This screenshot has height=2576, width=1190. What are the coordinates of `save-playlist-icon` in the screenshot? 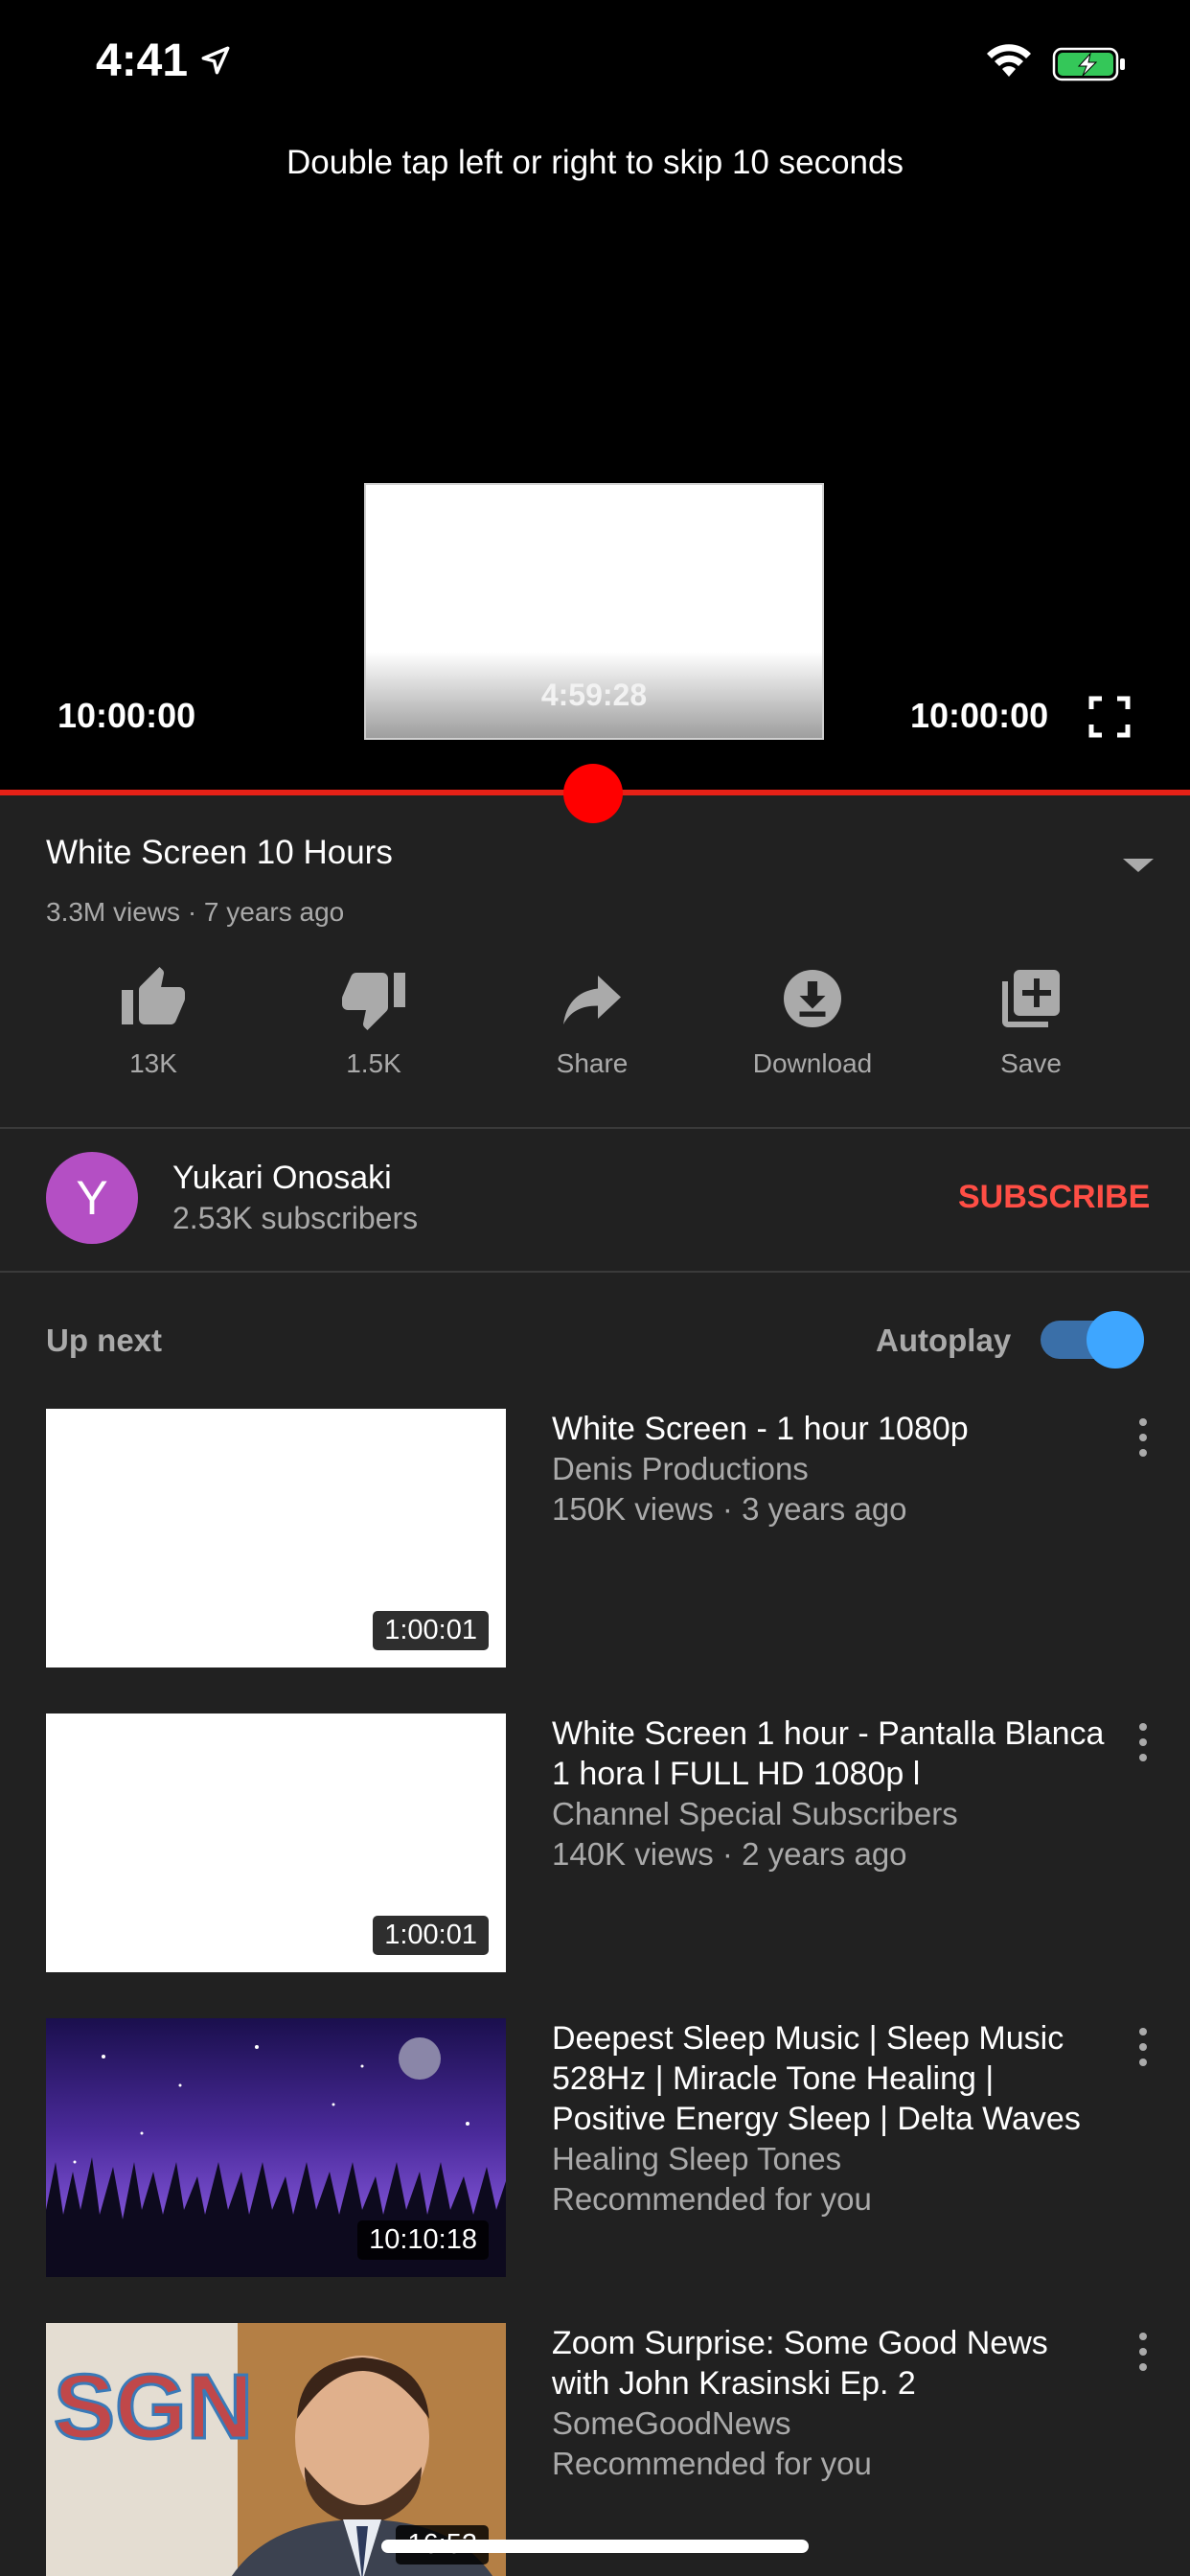 It's located at (1031, 998).